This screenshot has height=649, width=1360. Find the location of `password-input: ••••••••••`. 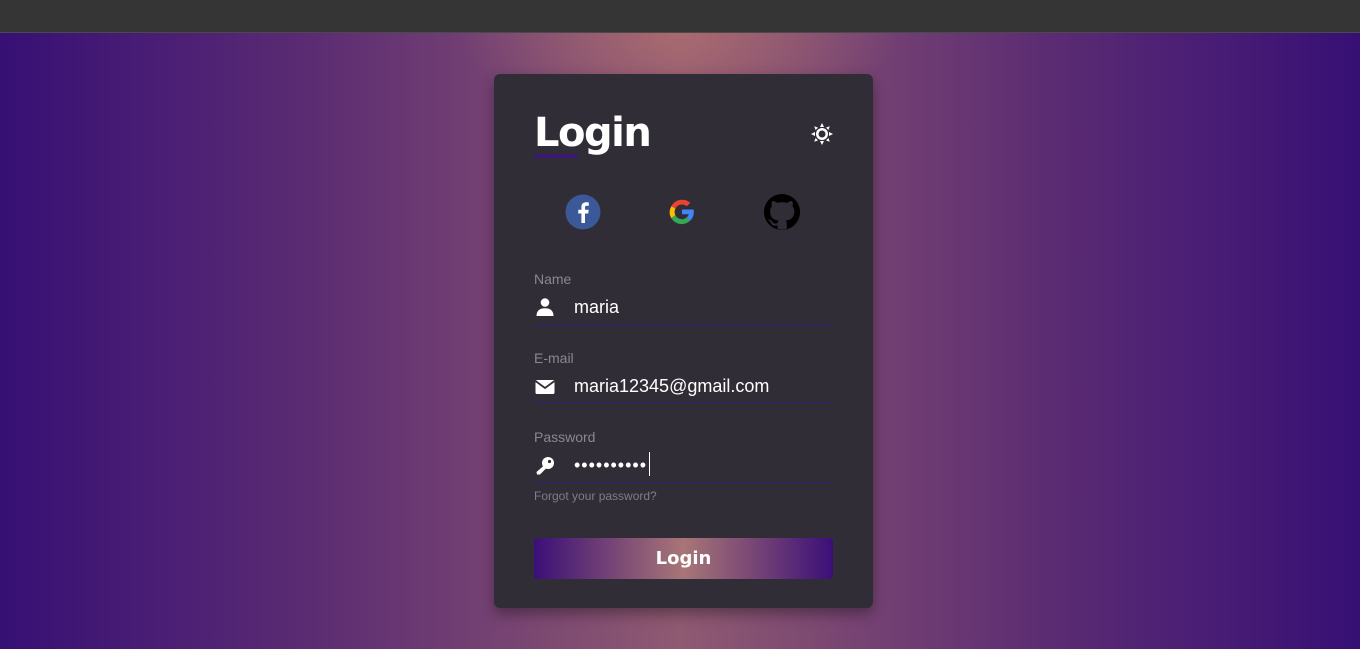

password-input: •••••••••• is located at coordinates (703, 465).